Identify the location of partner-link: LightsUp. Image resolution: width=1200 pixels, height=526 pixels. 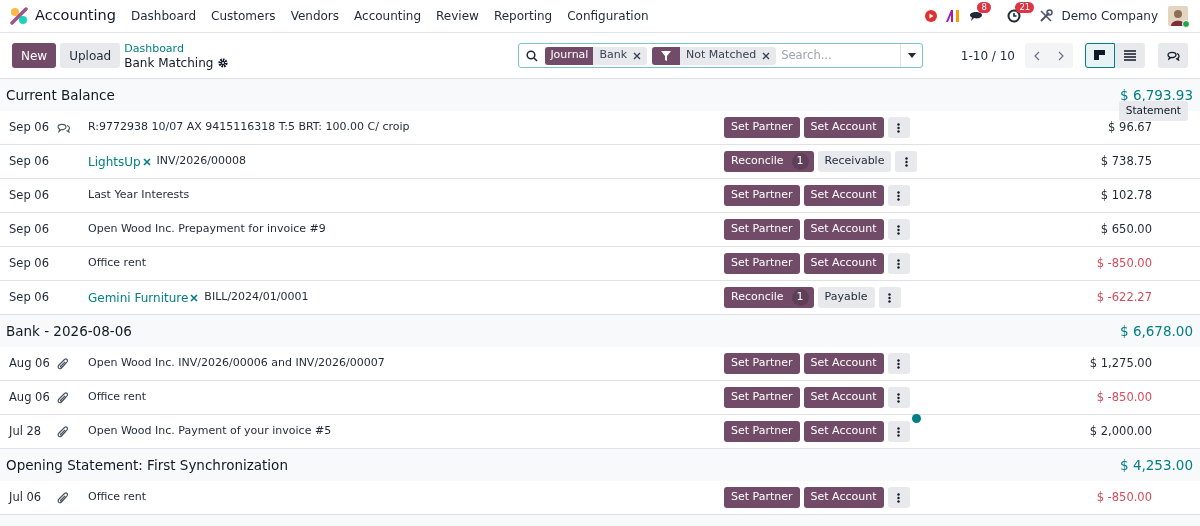
(114, 161).